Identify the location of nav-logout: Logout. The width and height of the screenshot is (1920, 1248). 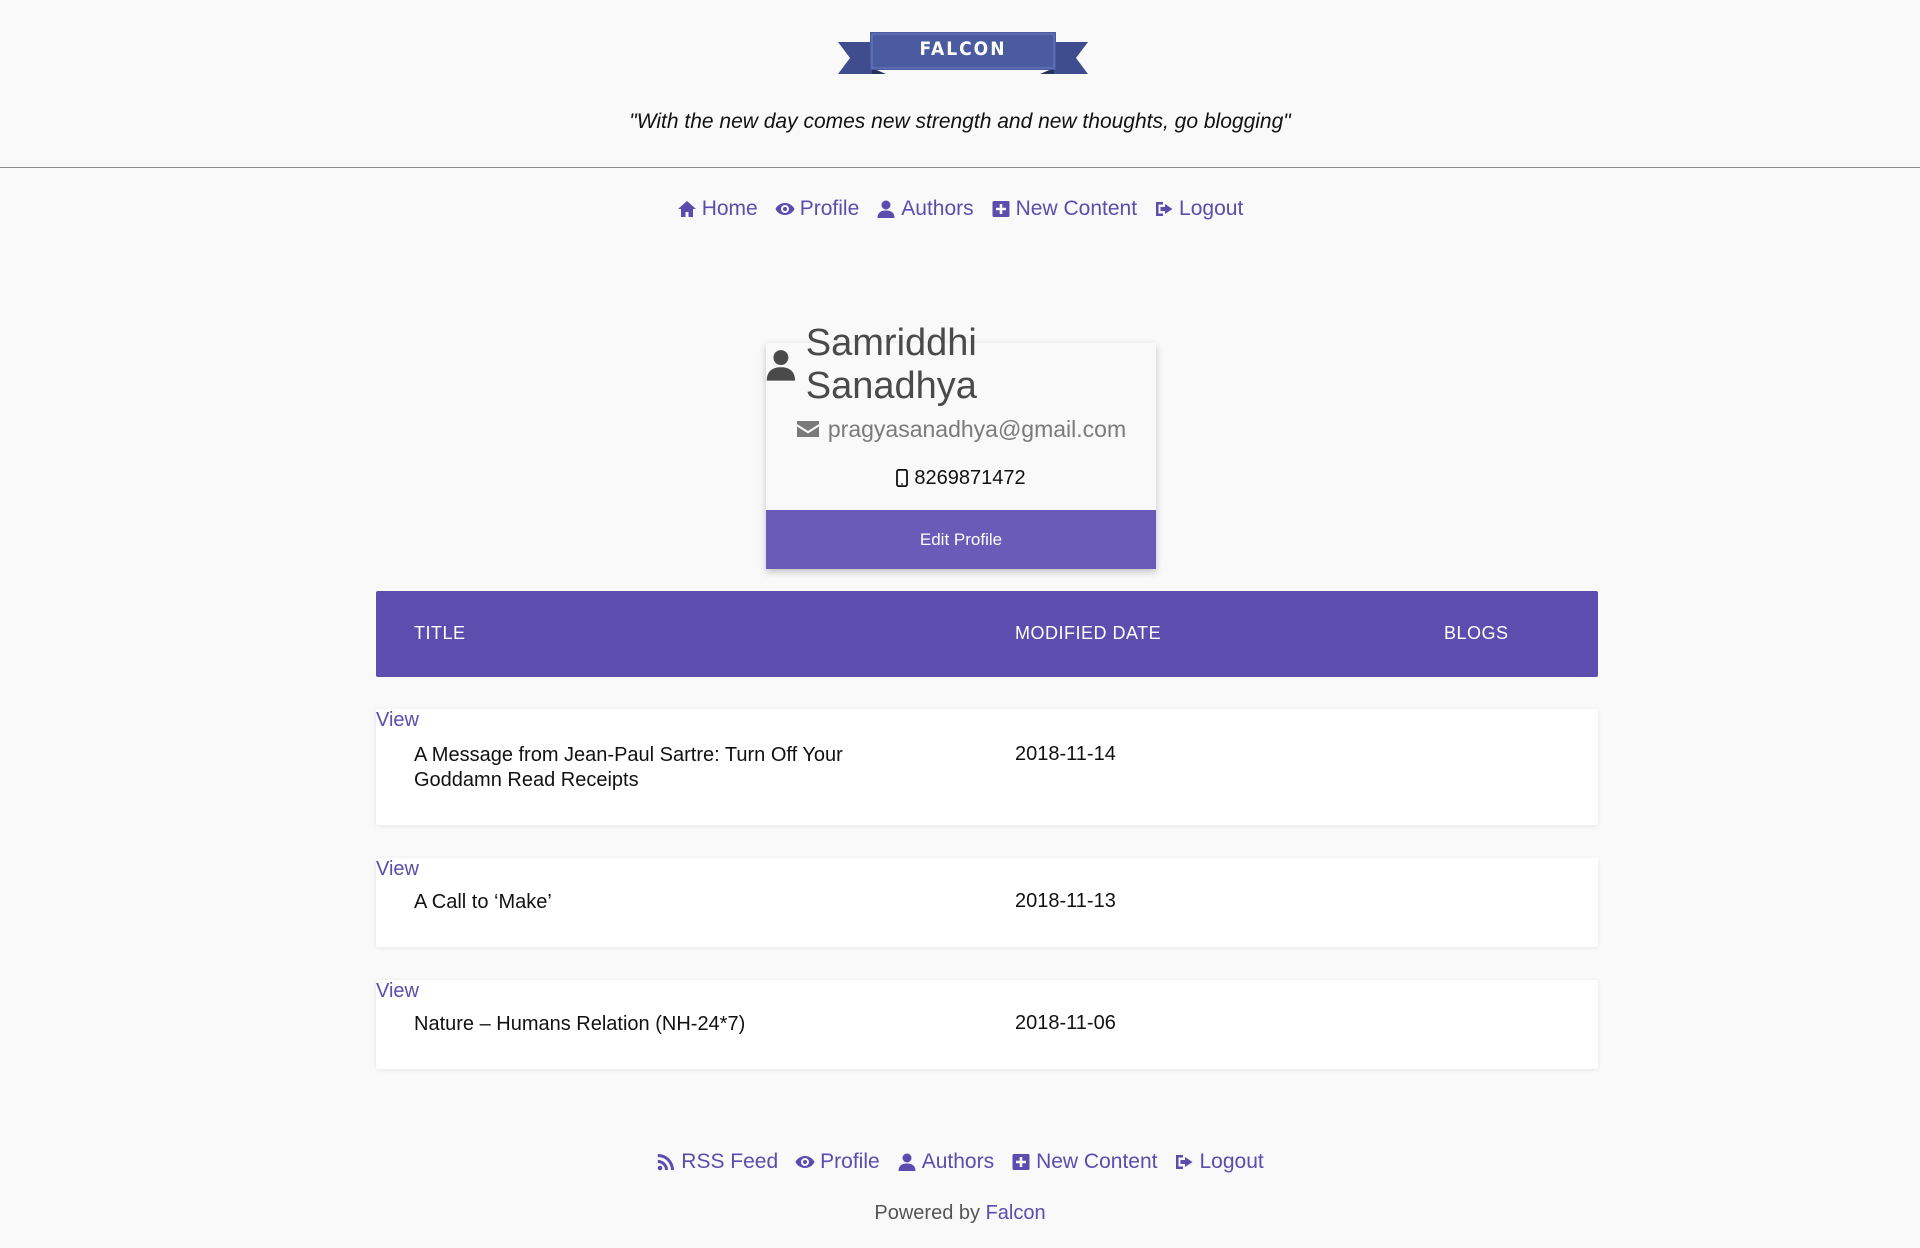
(1198, 209).